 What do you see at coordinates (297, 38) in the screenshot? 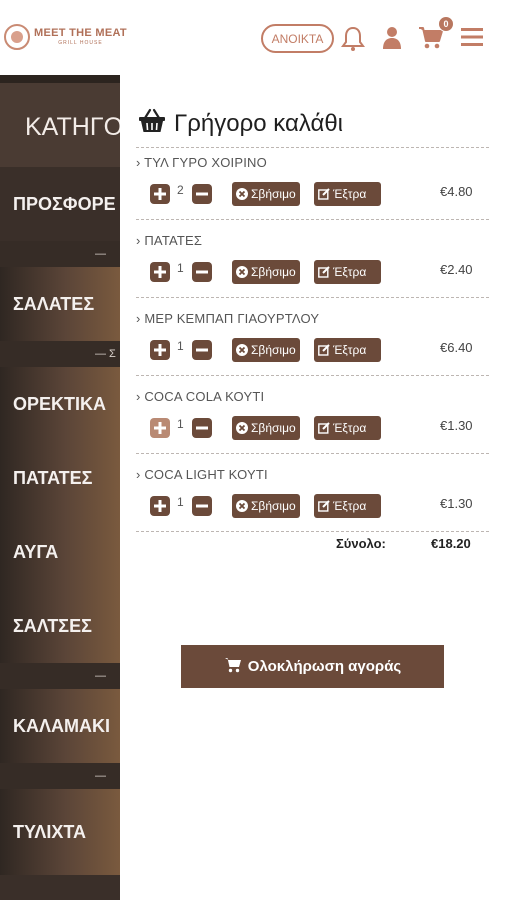
I see `open-status-badge: ΑΝΟΙΚΤΑ` at bounding box center [297, 38].